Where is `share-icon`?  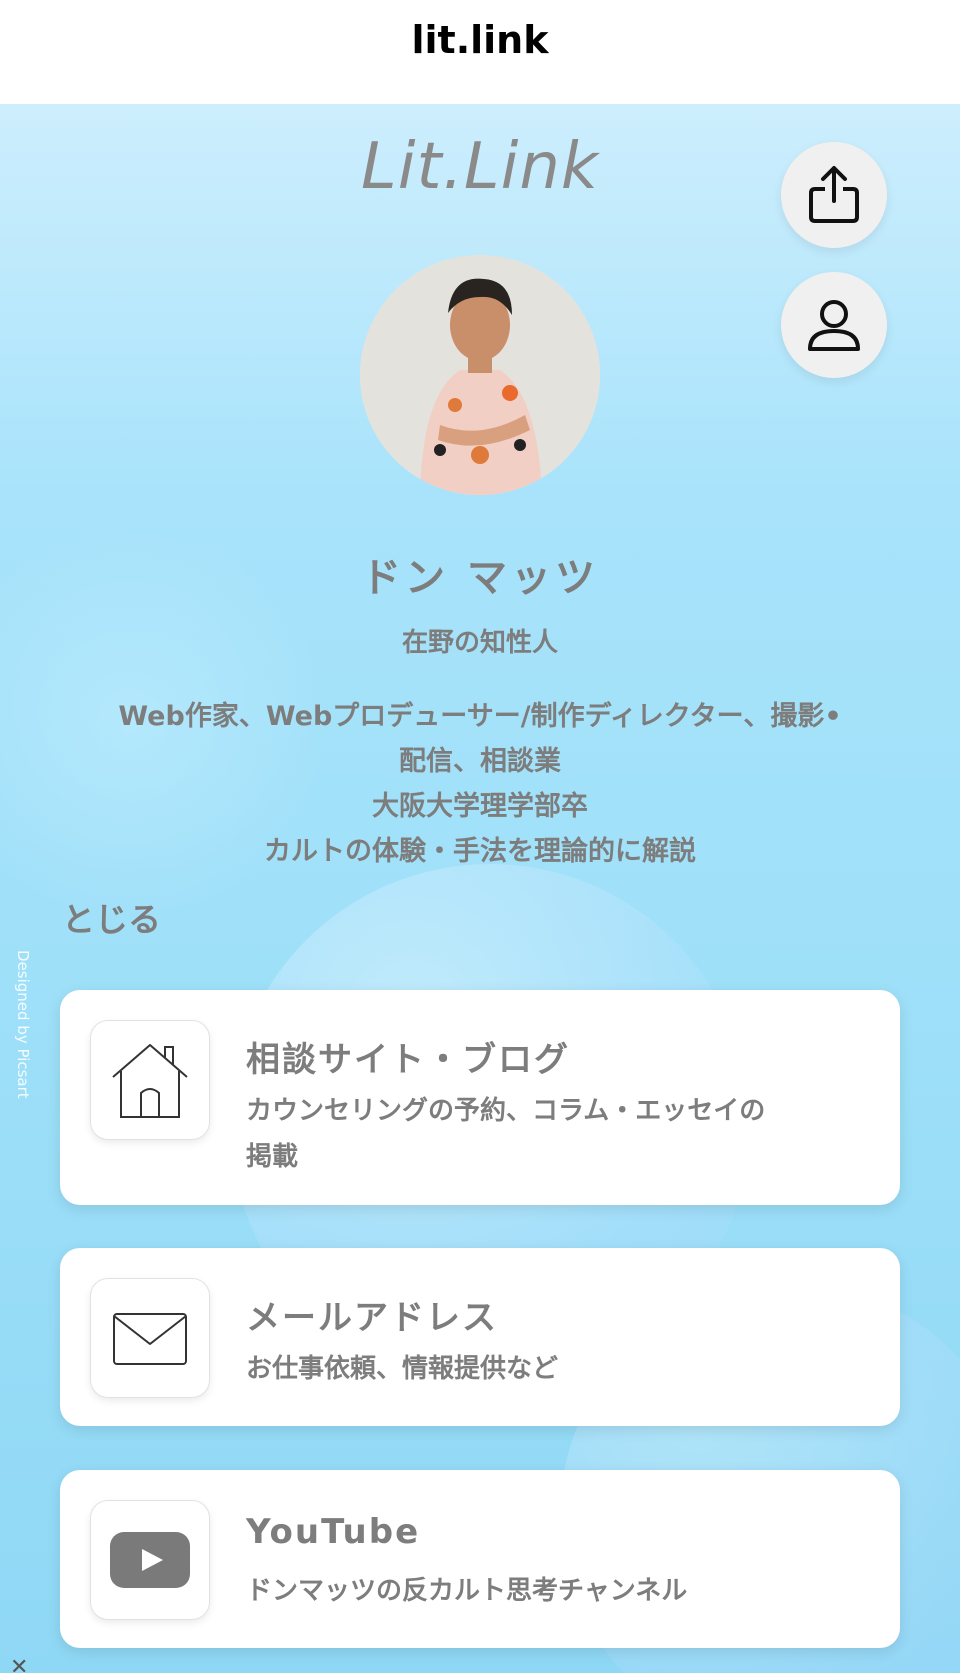
share-icon is located at coordinates (834, 194).